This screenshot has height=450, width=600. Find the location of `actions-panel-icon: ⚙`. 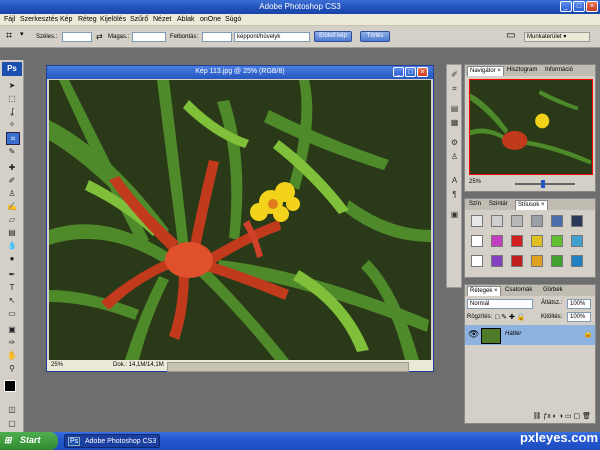

actions-panel-icon: ⚙ is located at coordinates (454, 142).